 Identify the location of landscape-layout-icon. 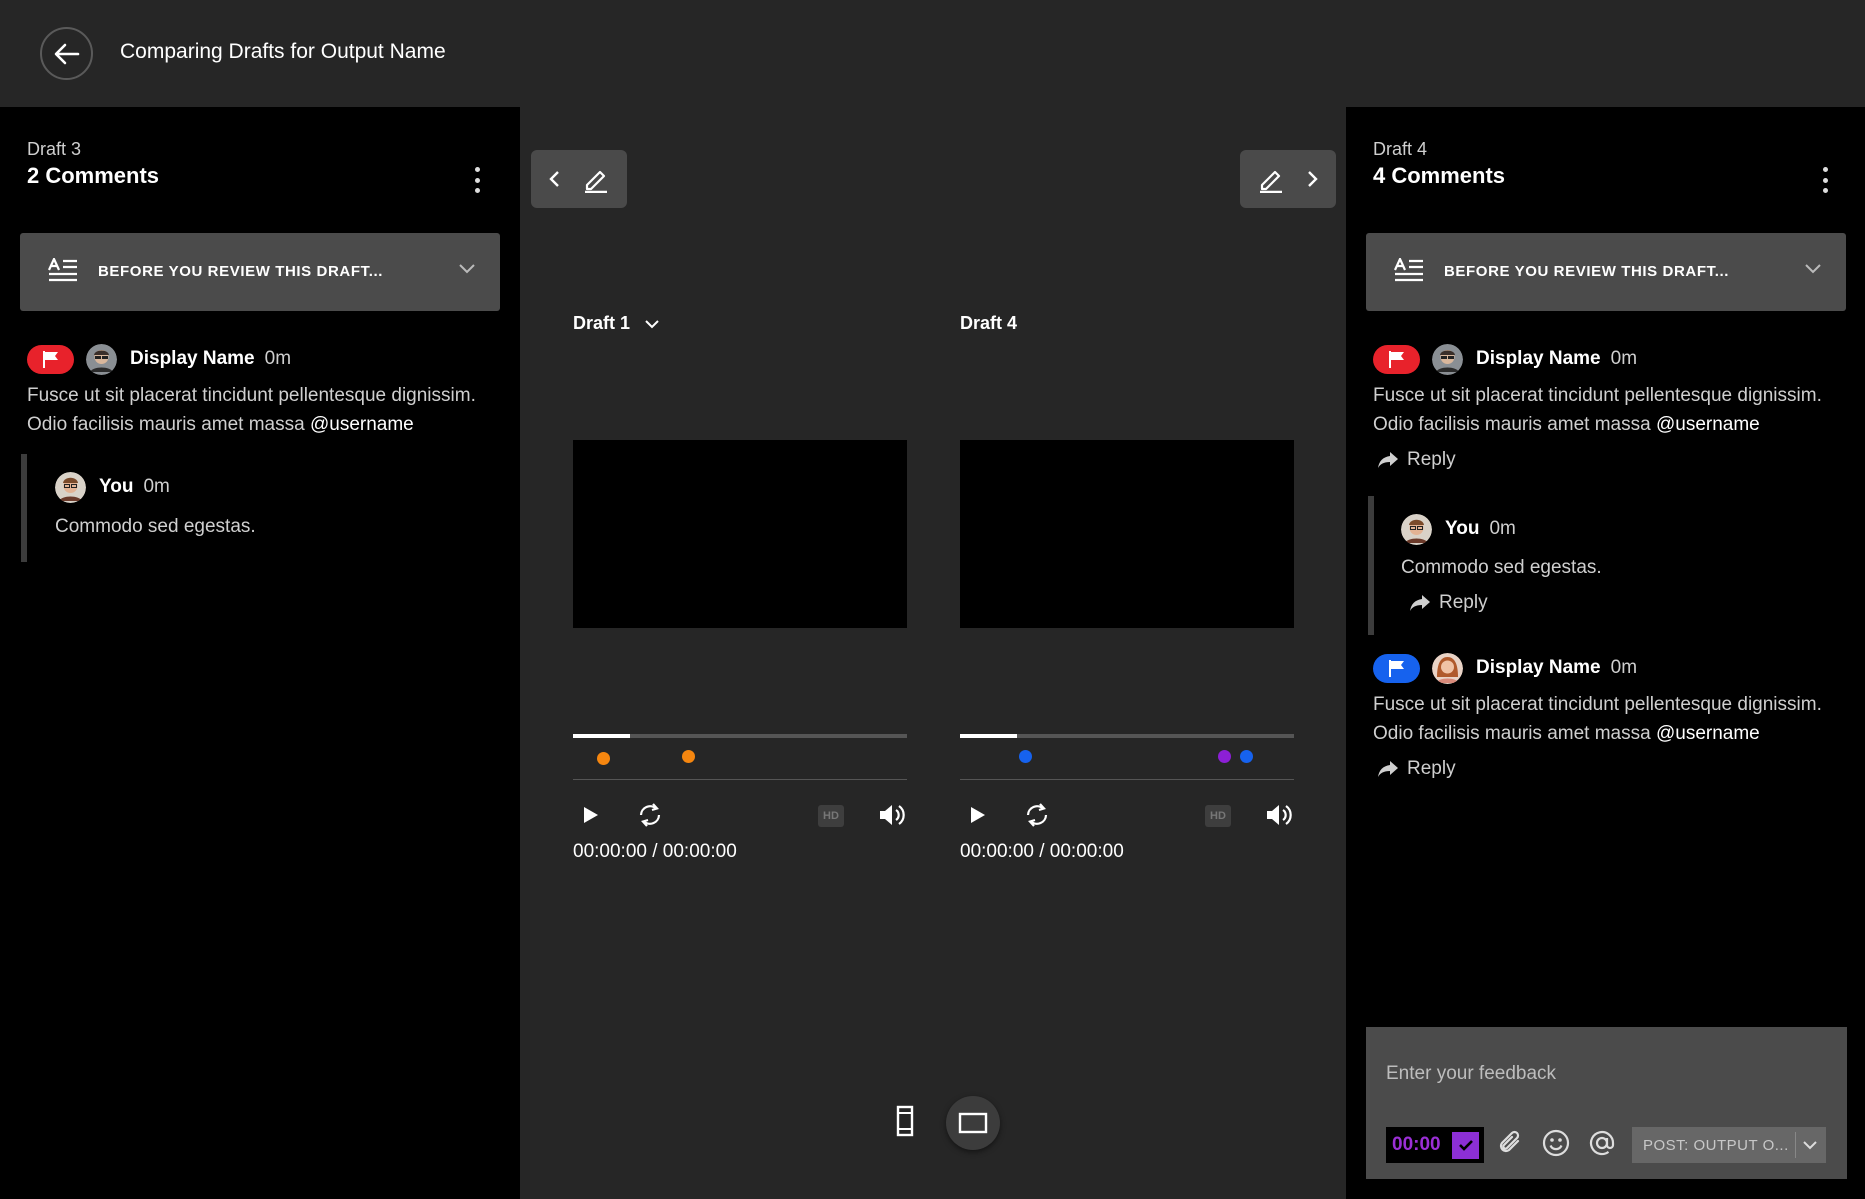
(973, 1123).